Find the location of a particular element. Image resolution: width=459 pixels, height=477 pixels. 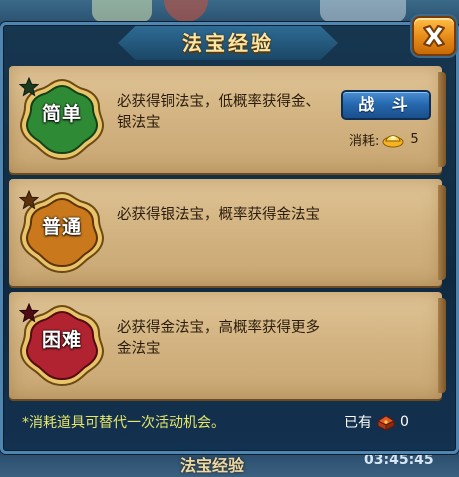

close-icon is located at coordinates (434, 36).